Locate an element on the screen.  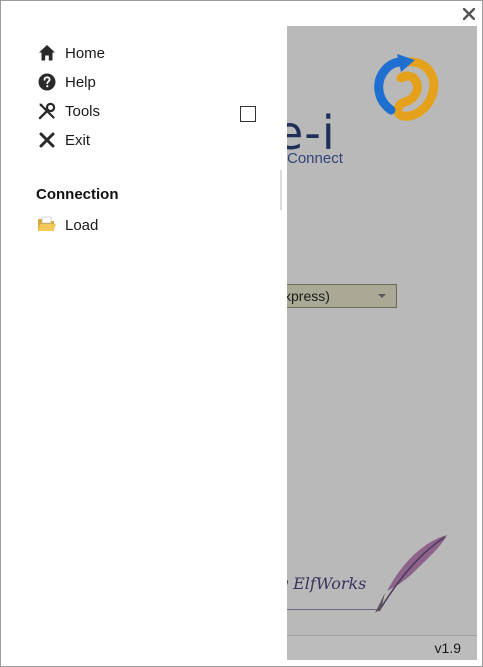
dropdown-arrow-icon is located at coordinates (382, 296).